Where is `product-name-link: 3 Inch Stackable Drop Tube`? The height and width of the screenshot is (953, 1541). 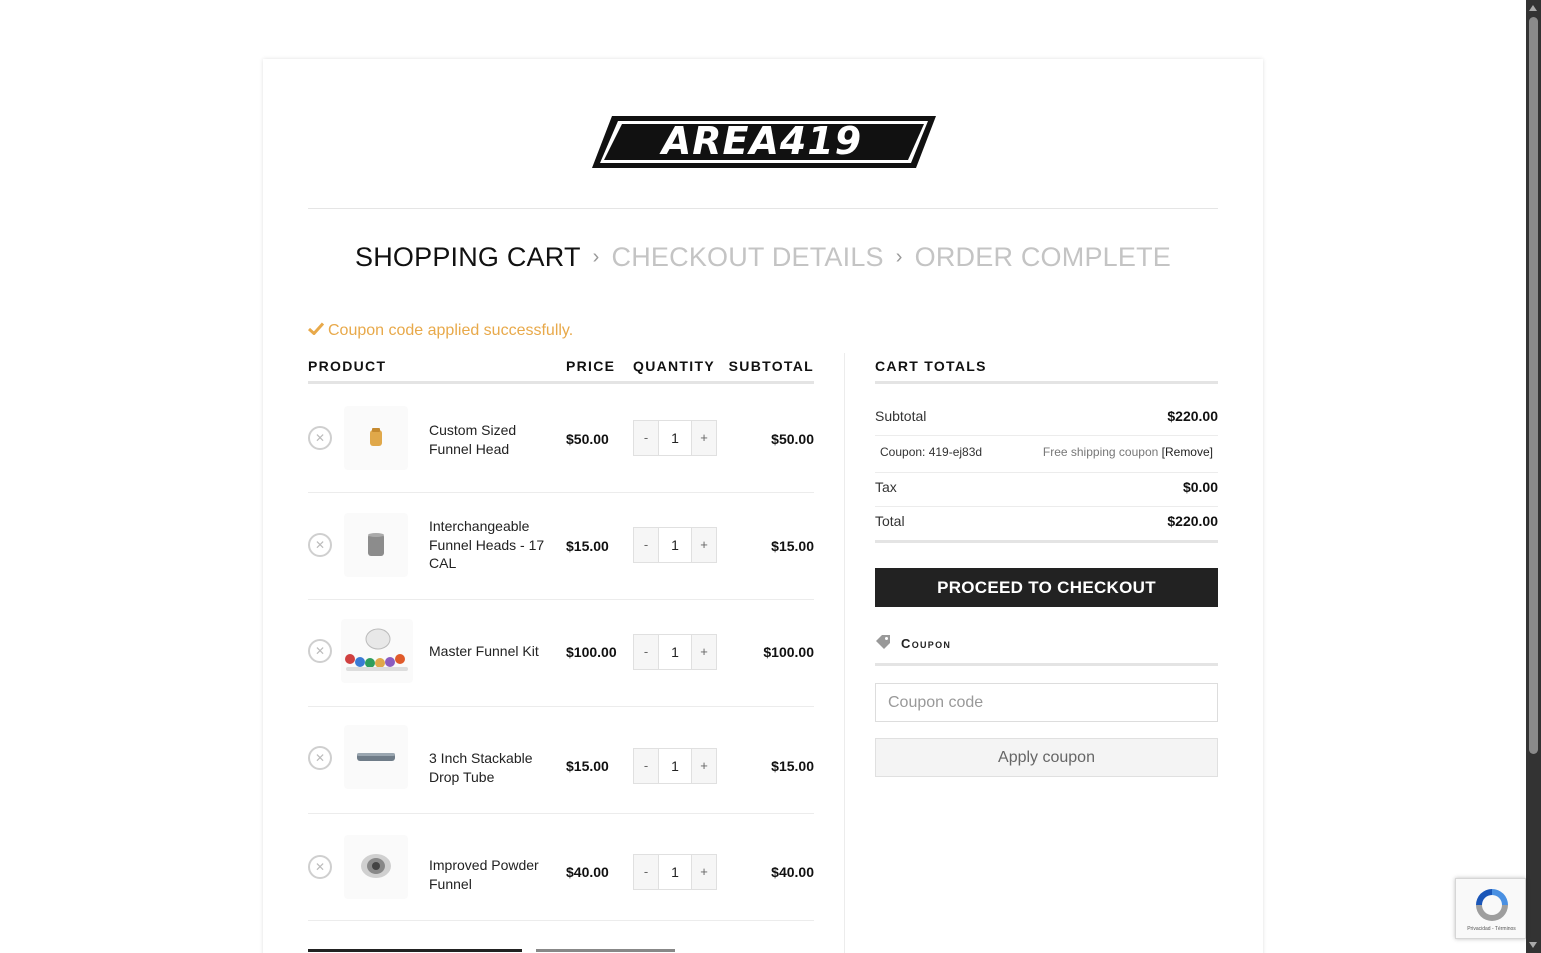 product-name-link: 3 Inch Stackable Drop Tube is located at coordinates (492, 767).